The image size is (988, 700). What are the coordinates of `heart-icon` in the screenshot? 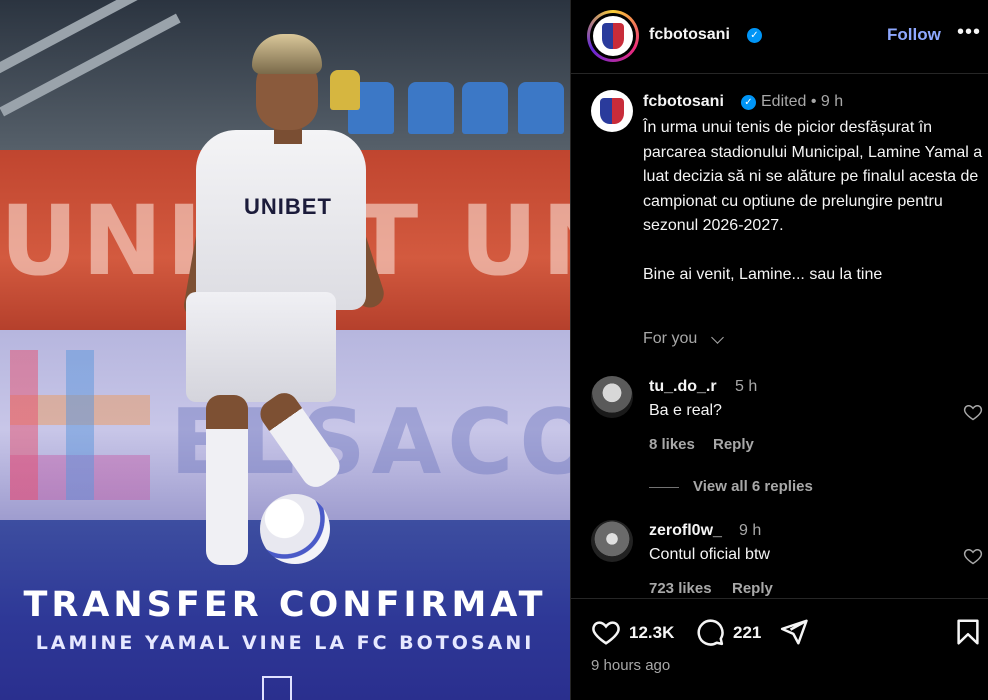 It's located at (606, 632).